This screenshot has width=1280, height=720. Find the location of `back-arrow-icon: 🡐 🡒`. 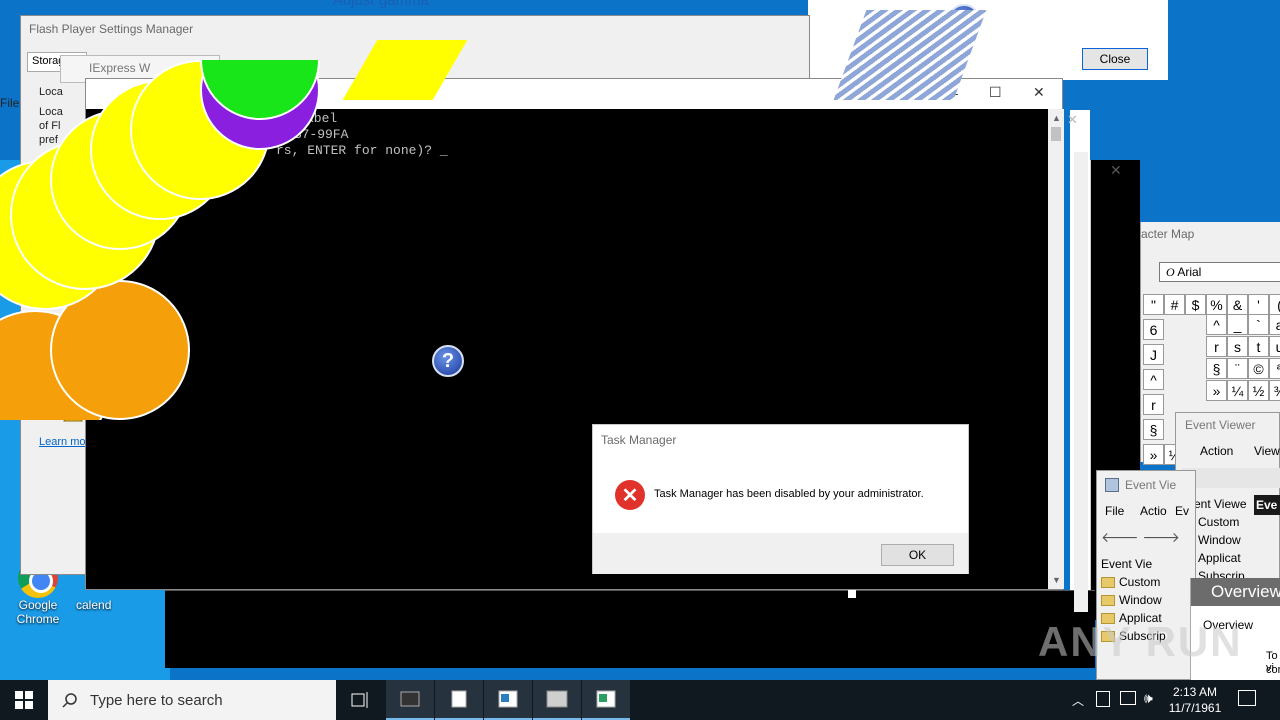

back-arrow-icon: 🡐 🡒 is located at coordinates (1140, 537).